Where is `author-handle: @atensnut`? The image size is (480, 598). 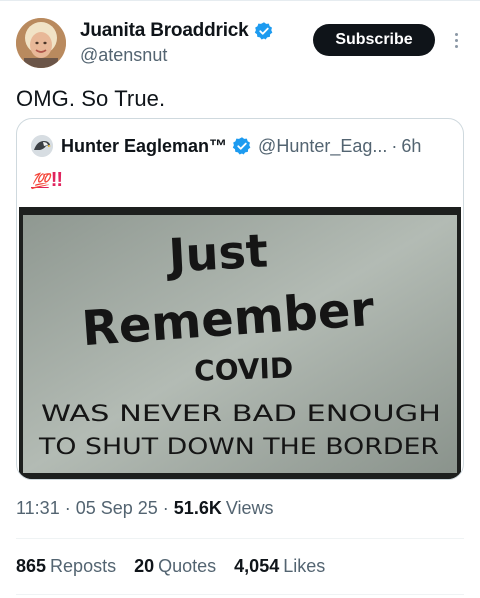 author-handle: @atensnut is located at coordinates (123, 55).